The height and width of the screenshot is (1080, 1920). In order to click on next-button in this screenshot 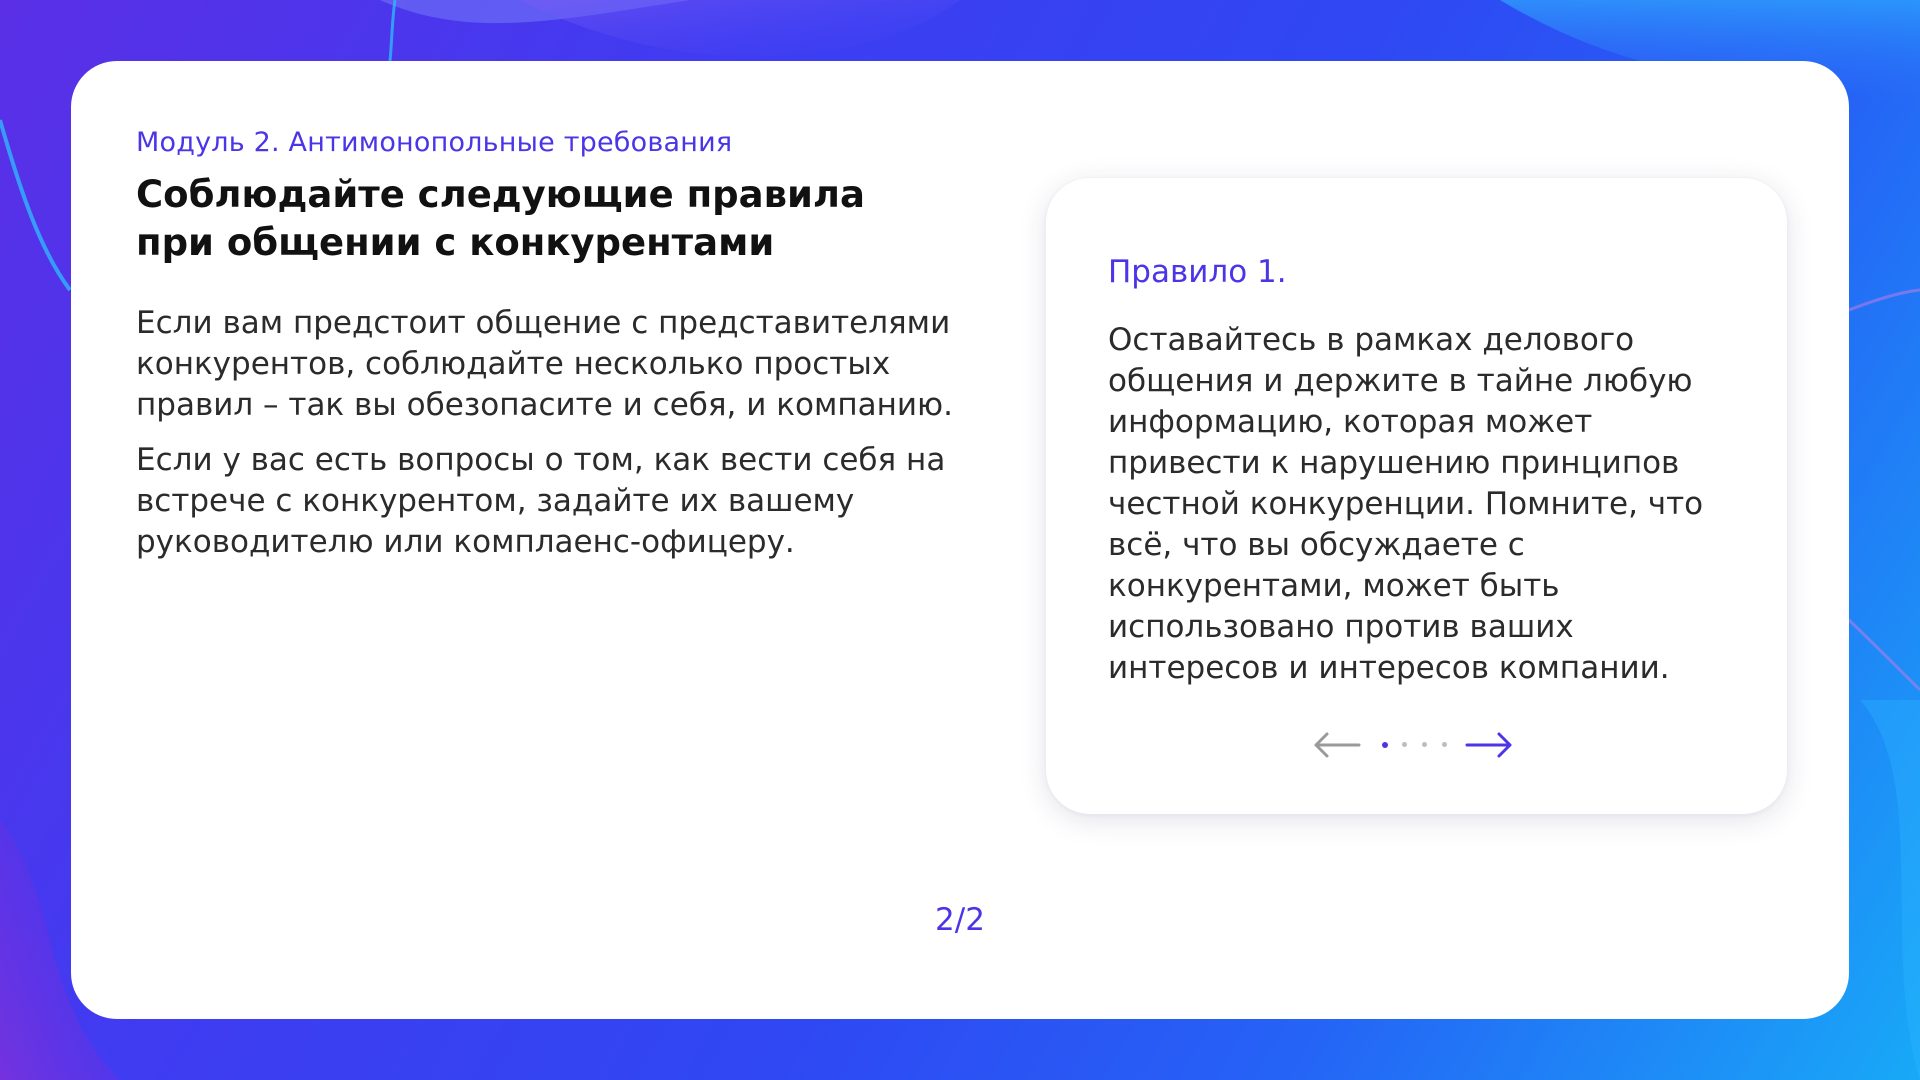, I will do `click(1489, 745)`.